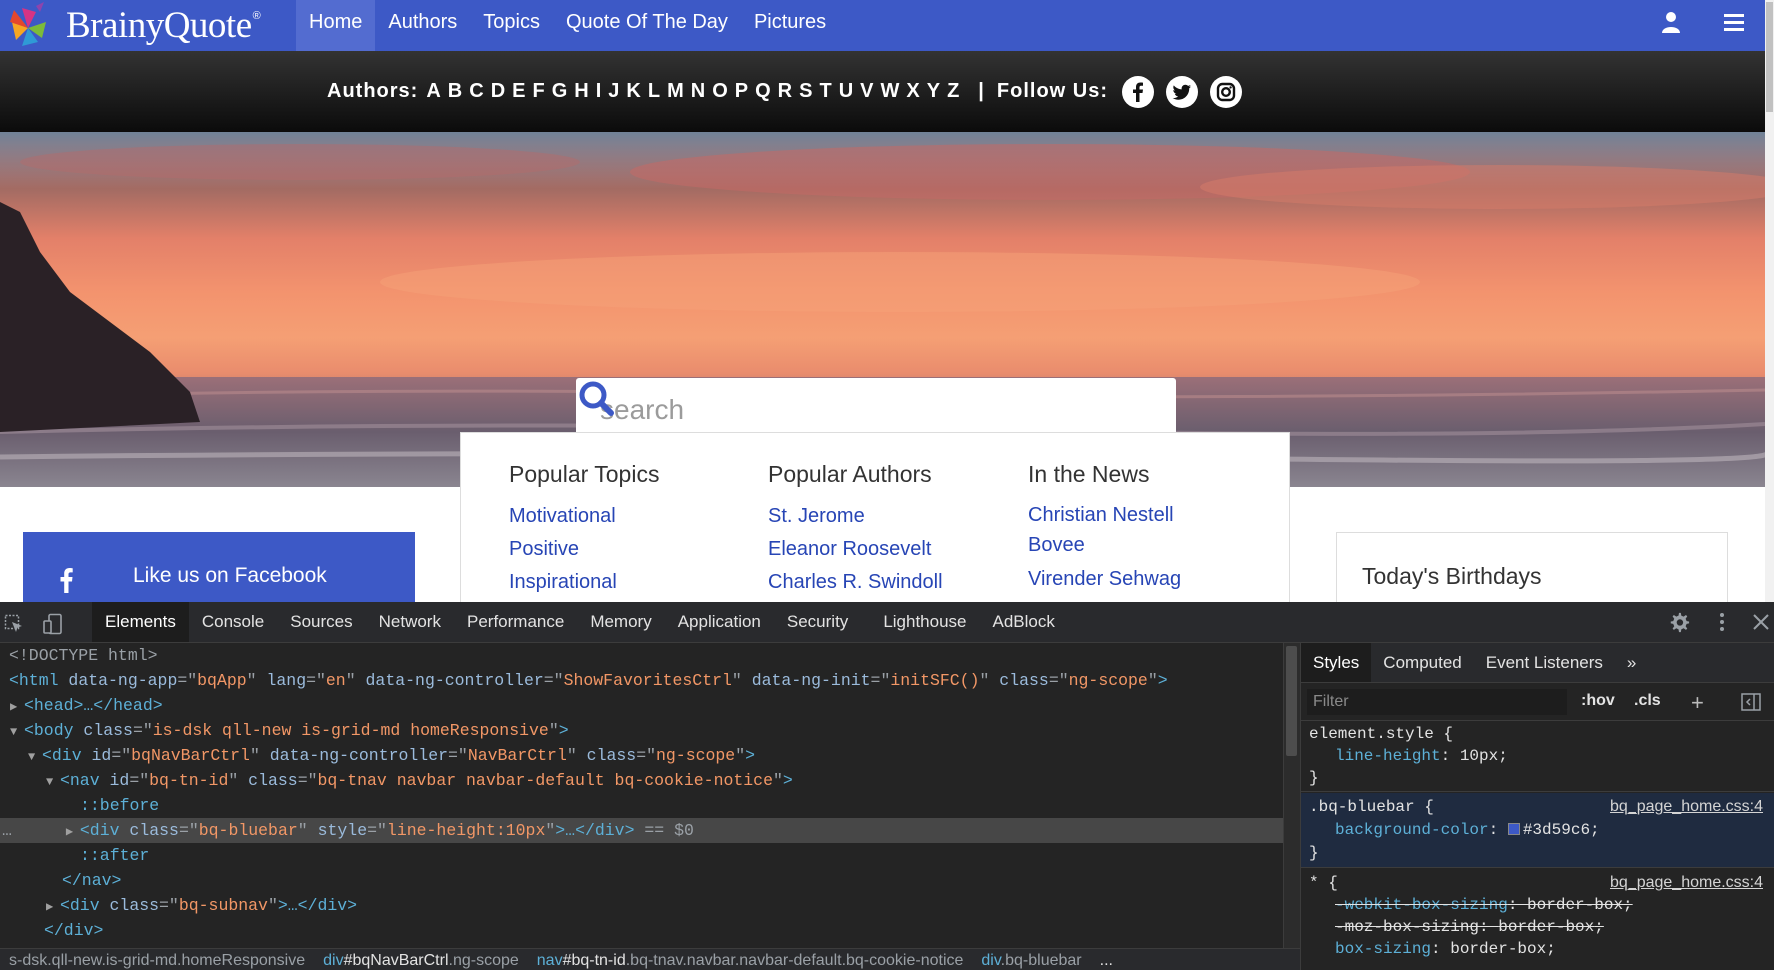 This screenshot has height=970, width=1774. I want to click on dom-node-before: ::before, so click(641, 805).